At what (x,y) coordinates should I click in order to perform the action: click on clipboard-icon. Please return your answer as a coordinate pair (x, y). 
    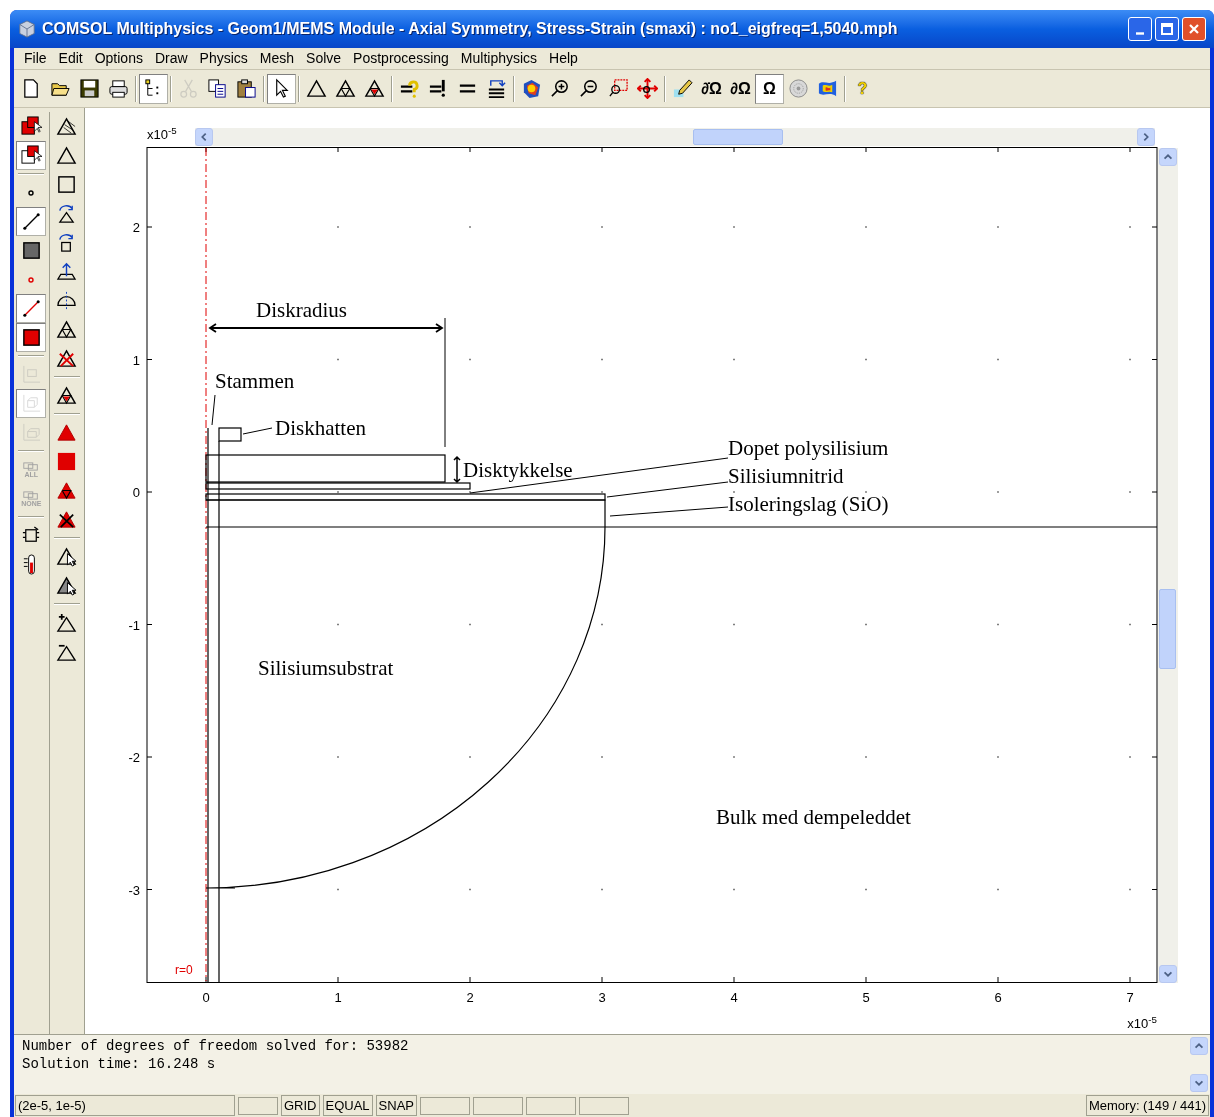
    Looking at the image, I should click on (246, 88).